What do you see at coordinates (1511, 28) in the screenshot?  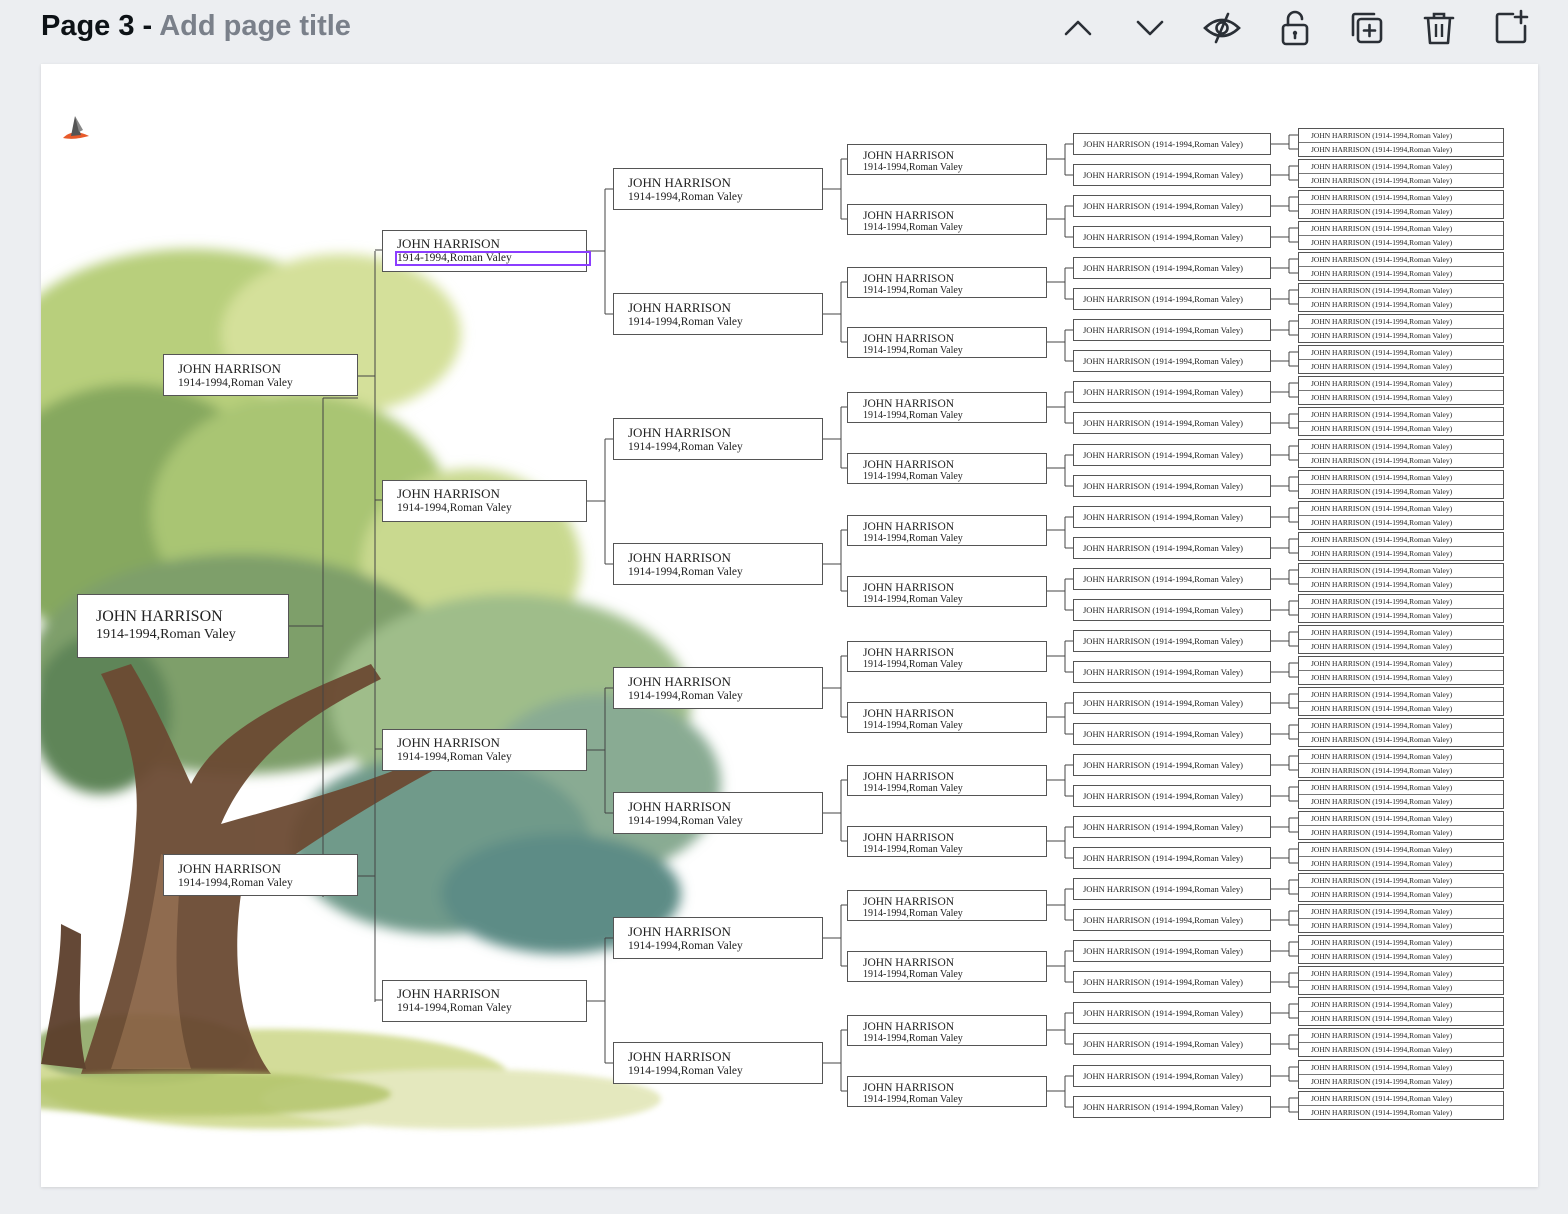 I see `add-page-button` at bounding box center [1511, 28].